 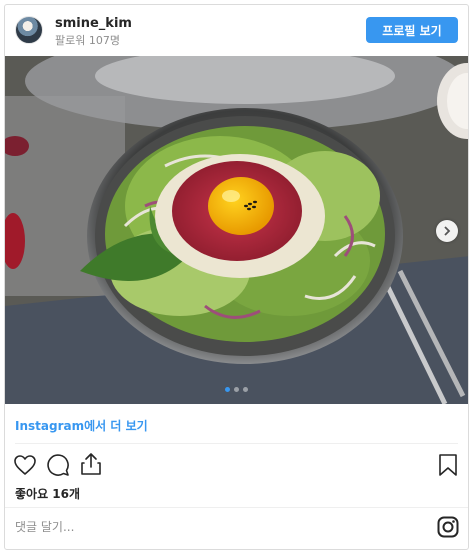 I want to click on bookmark-icon, so click(x=448, y=465).